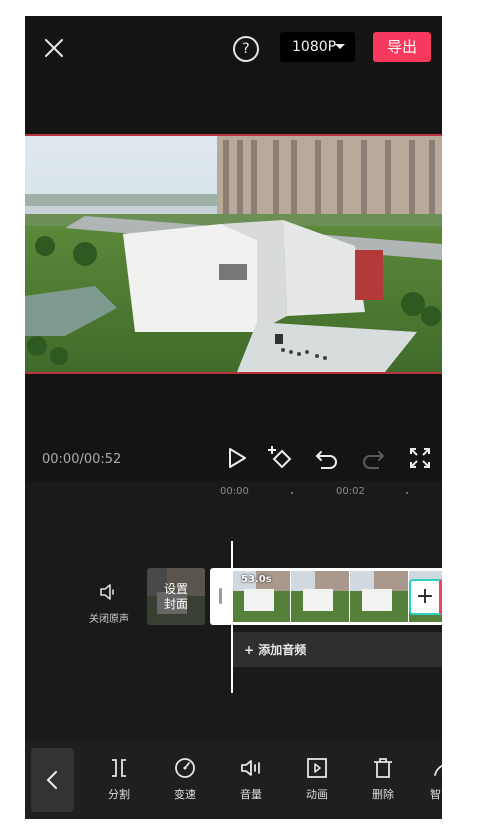  Describe the element at coordinates (234, 491) in the screenshot. I see `ruler-time-label: 00:00` at that location.